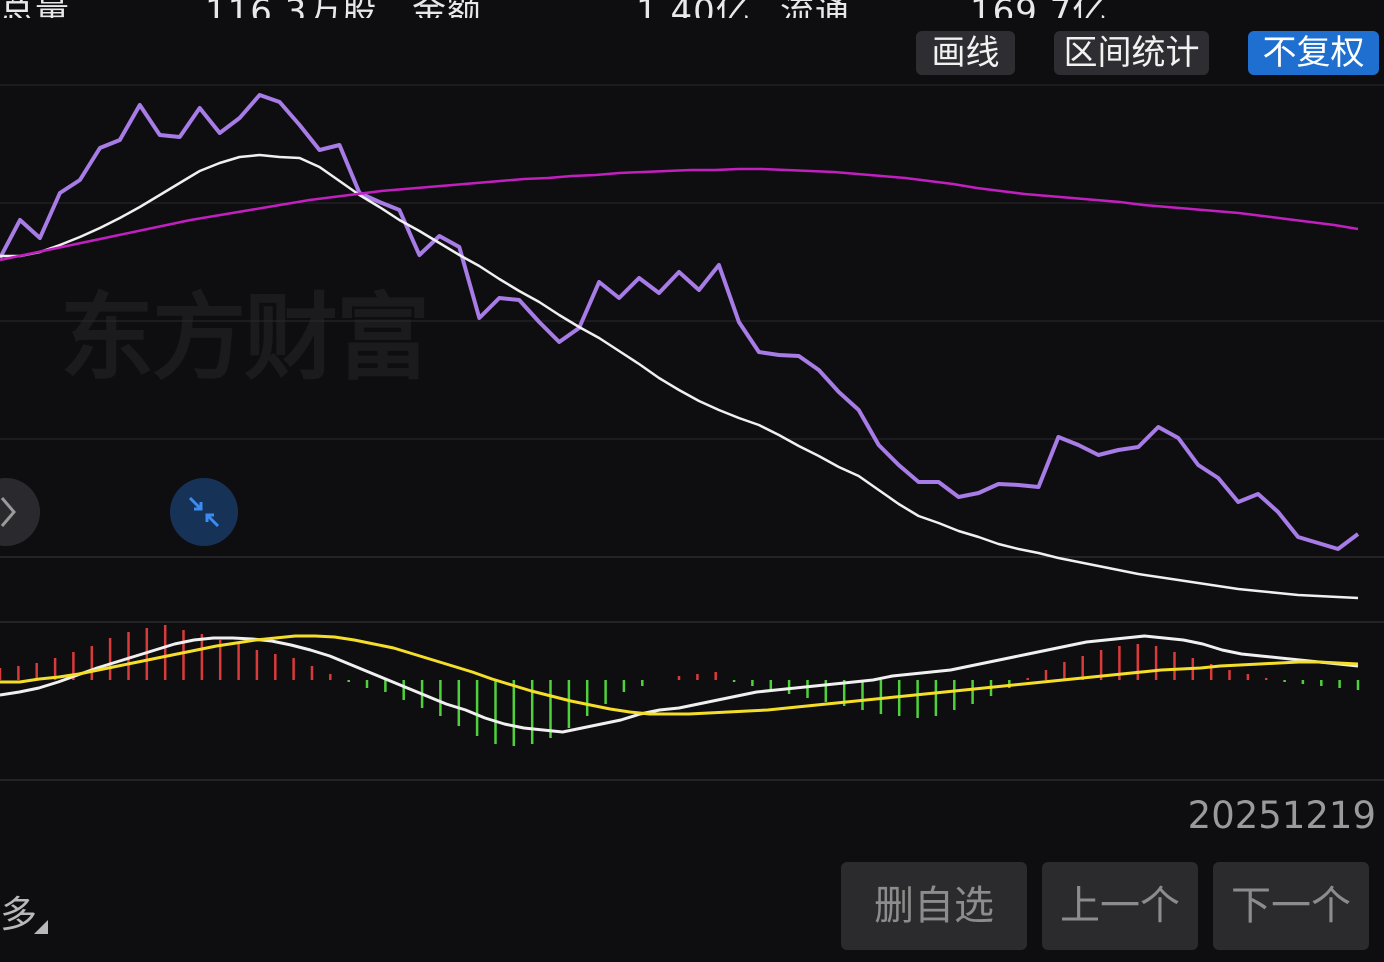 The width and height of the screenshot is (1384, 962). I want to click on macd-histogram, so click(680, 685).